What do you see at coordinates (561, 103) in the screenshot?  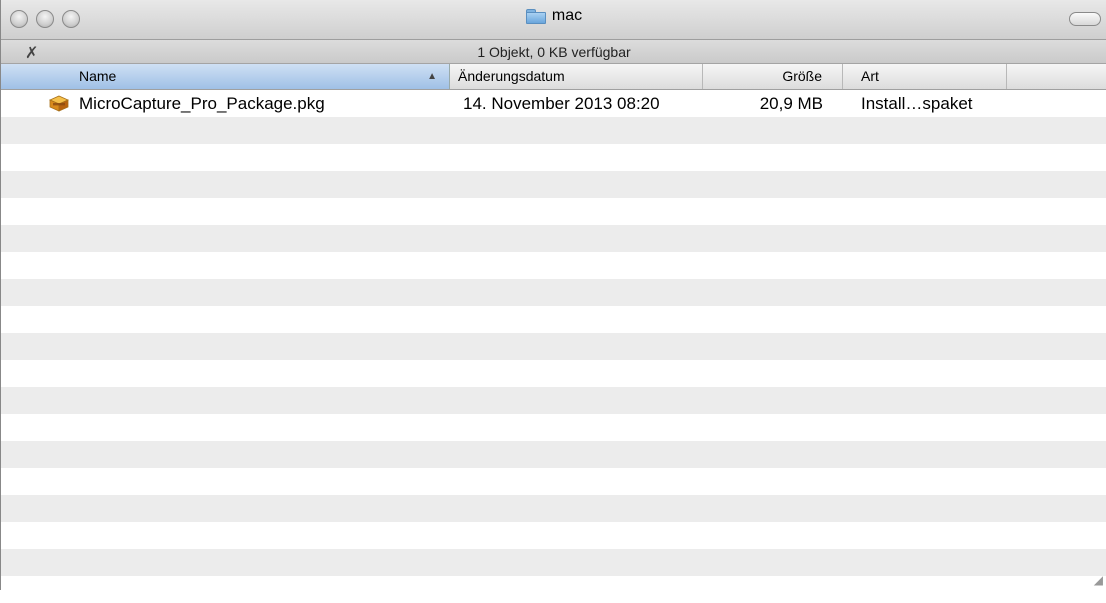 I see `file-date: 14. November 2013 08:20` at bounding box center [561, 103].